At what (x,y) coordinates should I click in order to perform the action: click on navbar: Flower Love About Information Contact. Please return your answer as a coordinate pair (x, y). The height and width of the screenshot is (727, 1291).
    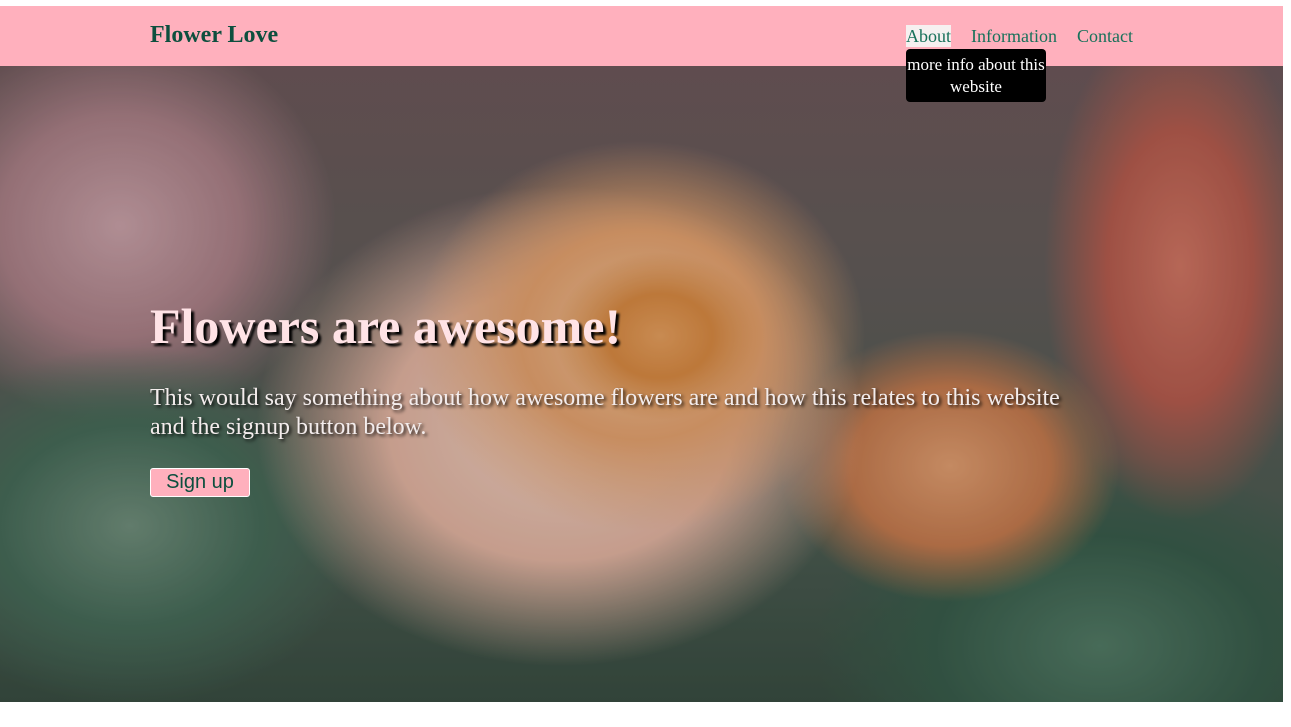
    Looking at the image, I should click on (641, 36).